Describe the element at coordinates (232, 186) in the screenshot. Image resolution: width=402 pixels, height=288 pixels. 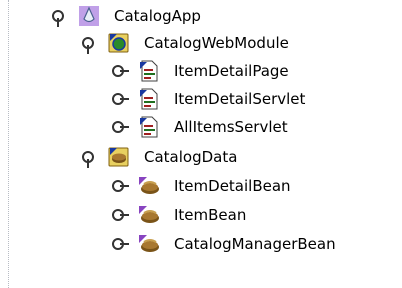
I see `node-label: ItemDetailBean` at that location.